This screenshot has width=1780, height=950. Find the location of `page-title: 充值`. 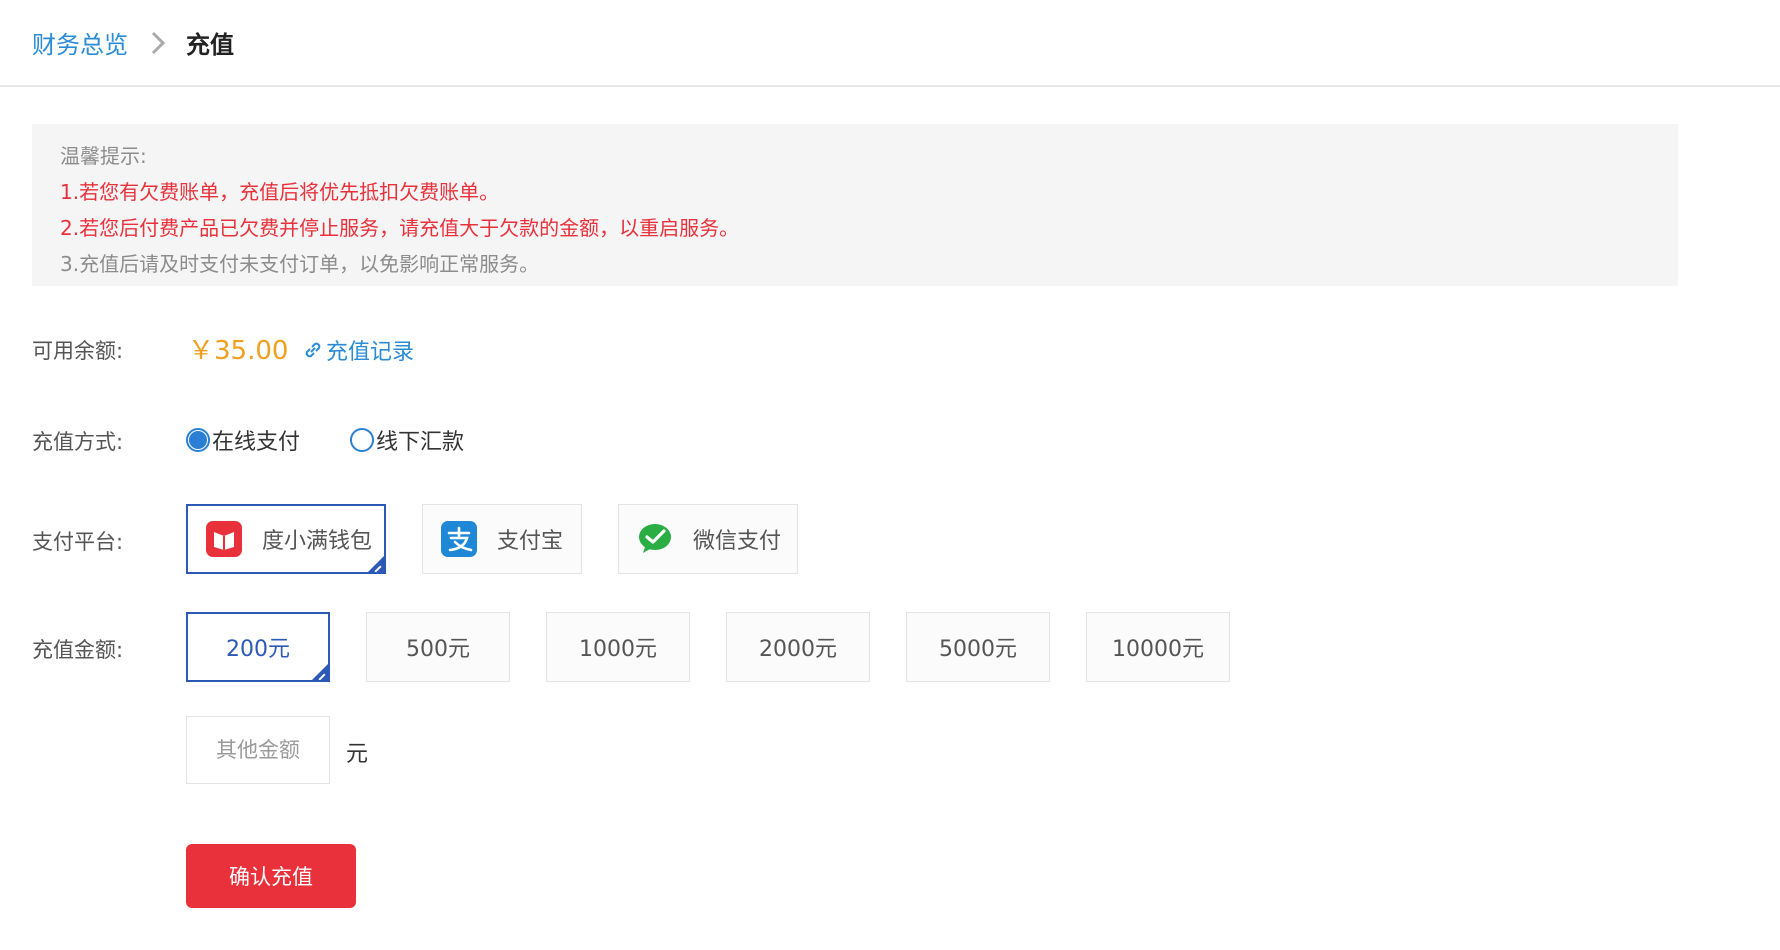

page-title: 充值 is located at coordinates (210, 45).